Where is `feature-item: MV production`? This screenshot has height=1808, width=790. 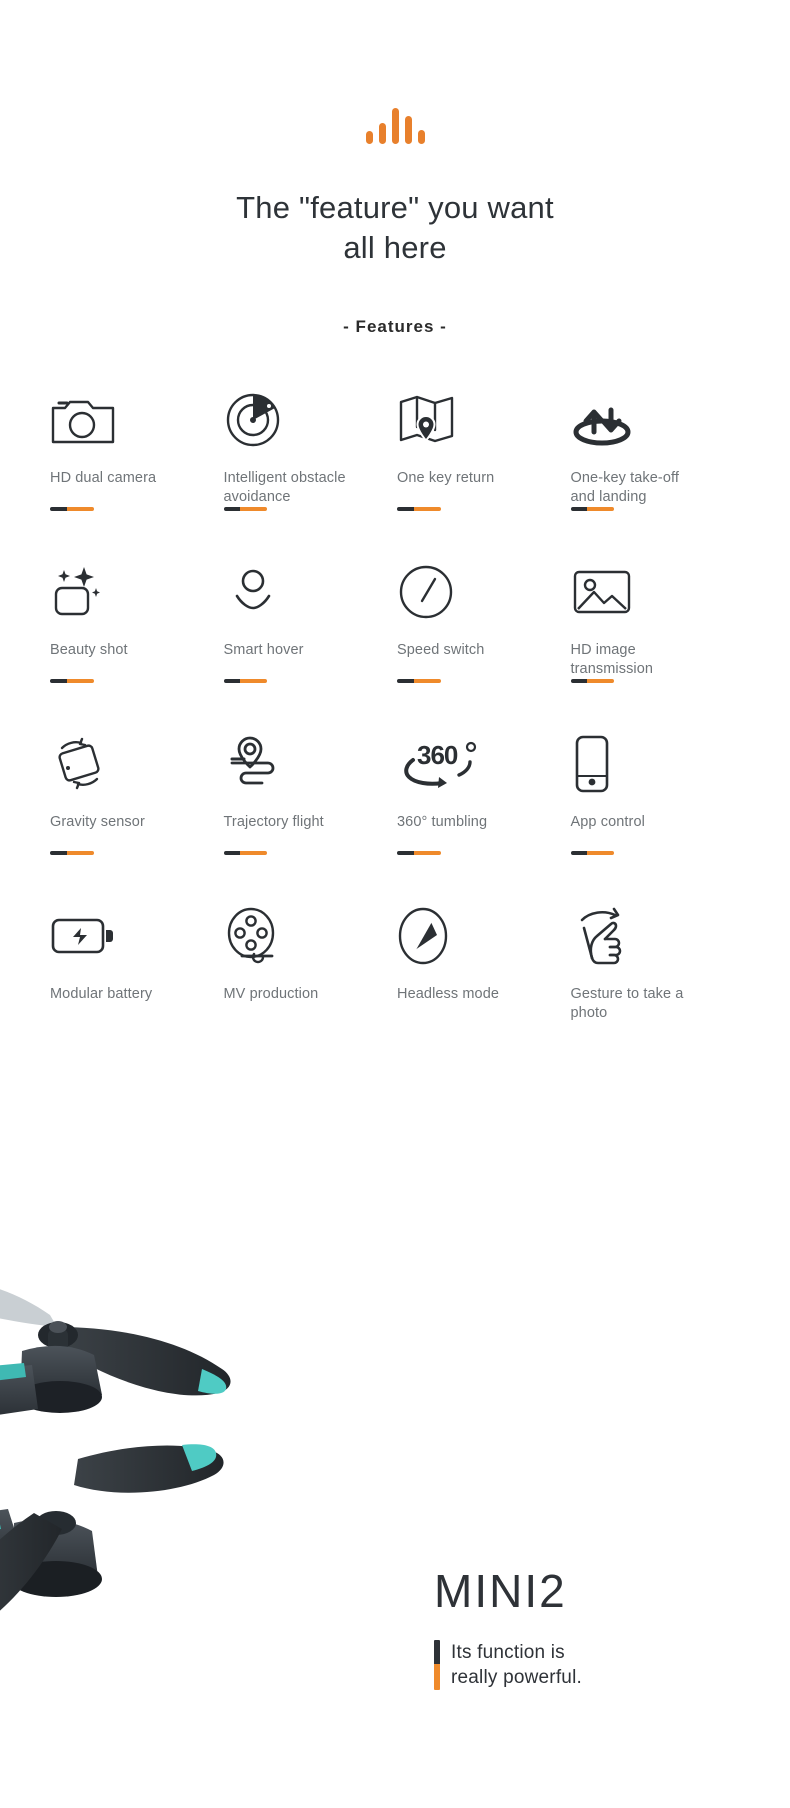 feature-item: MV production is located at coordinates (311, 974).